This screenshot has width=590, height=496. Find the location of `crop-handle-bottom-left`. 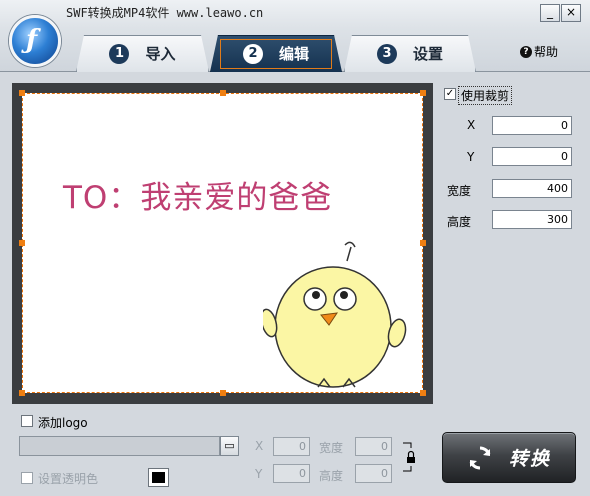

crop-handle-bottom-left is located at coordinates (22, 393).